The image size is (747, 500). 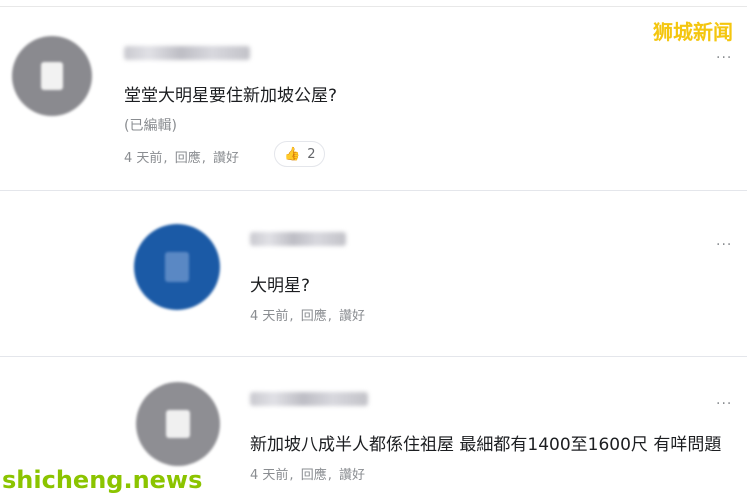 What do you see at coordinates (231, 96) in the screenshot?
I see `comment-text: 堂堂大明星要住新加坡公屋?` at bounding box center [231, 96].